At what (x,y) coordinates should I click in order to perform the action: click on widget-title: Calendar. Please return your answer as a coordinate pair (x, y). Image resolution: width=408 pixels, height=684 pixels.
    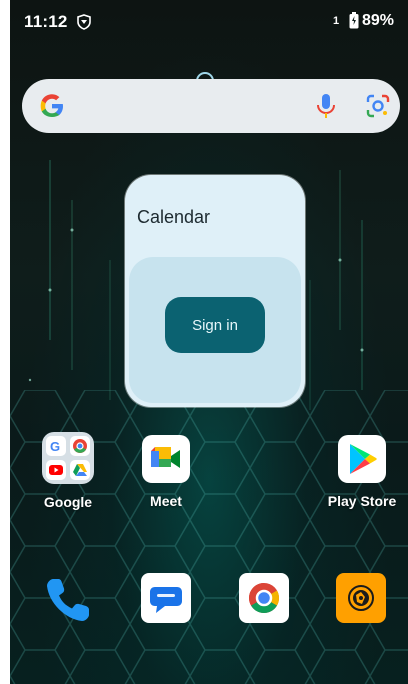
    Looking at the image, I should click on (174, 217).